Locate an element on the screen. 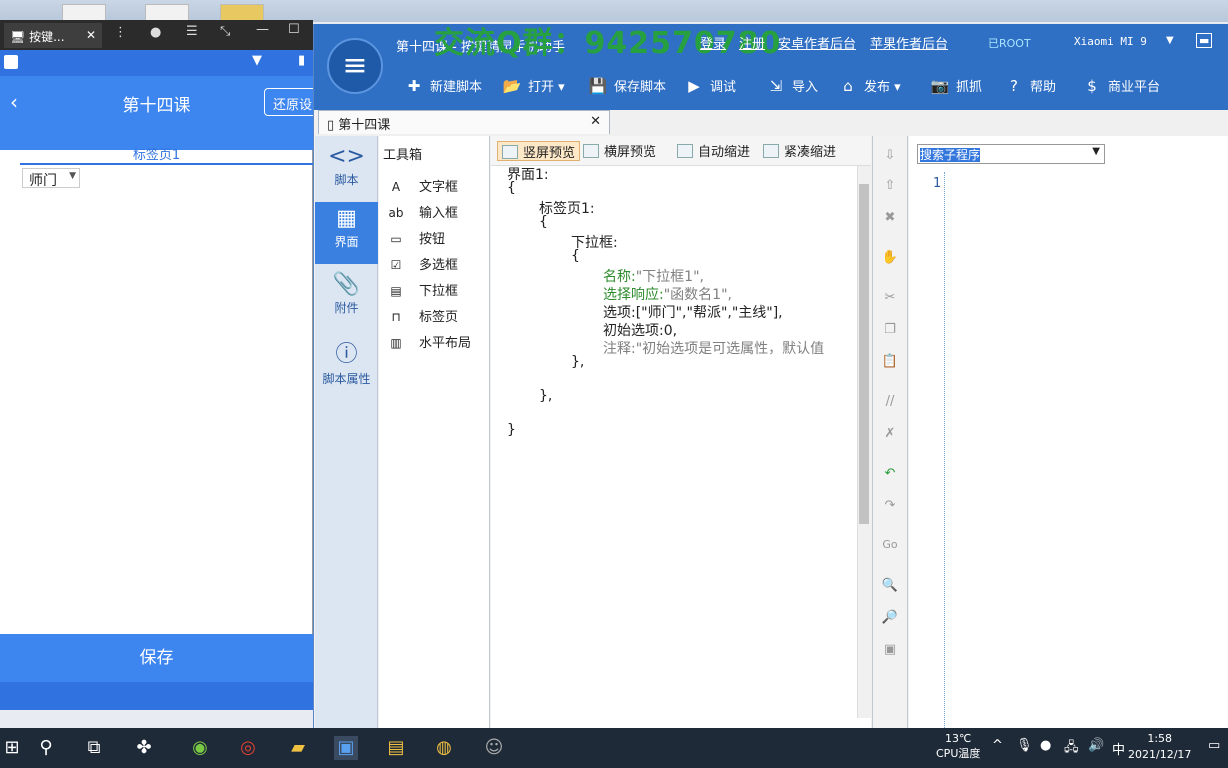 Image resolution: width=1228 pixels, height=768 pixels. network-icon: 🖧 is located at coordinates (1071, 749).